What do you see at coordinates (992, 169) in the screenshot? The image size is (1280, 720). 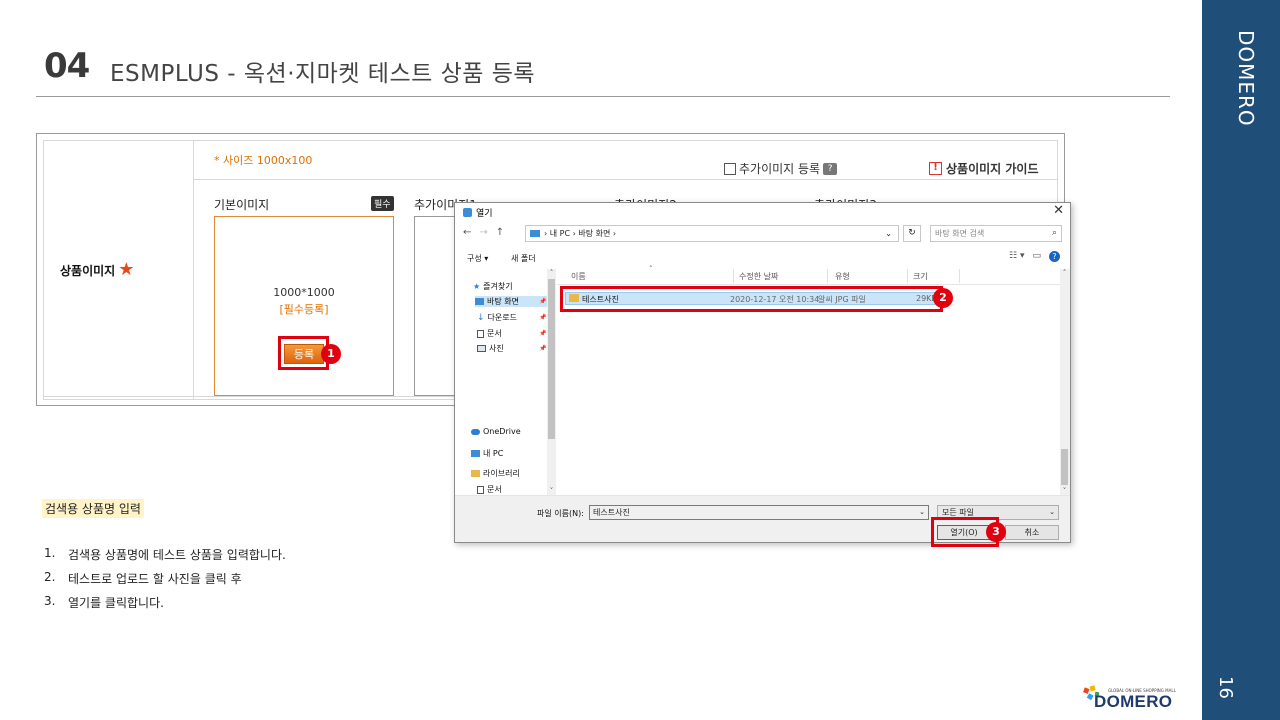 I see `image-guide-label: 상품이미지 가이드` at bounding box center [992, 169].